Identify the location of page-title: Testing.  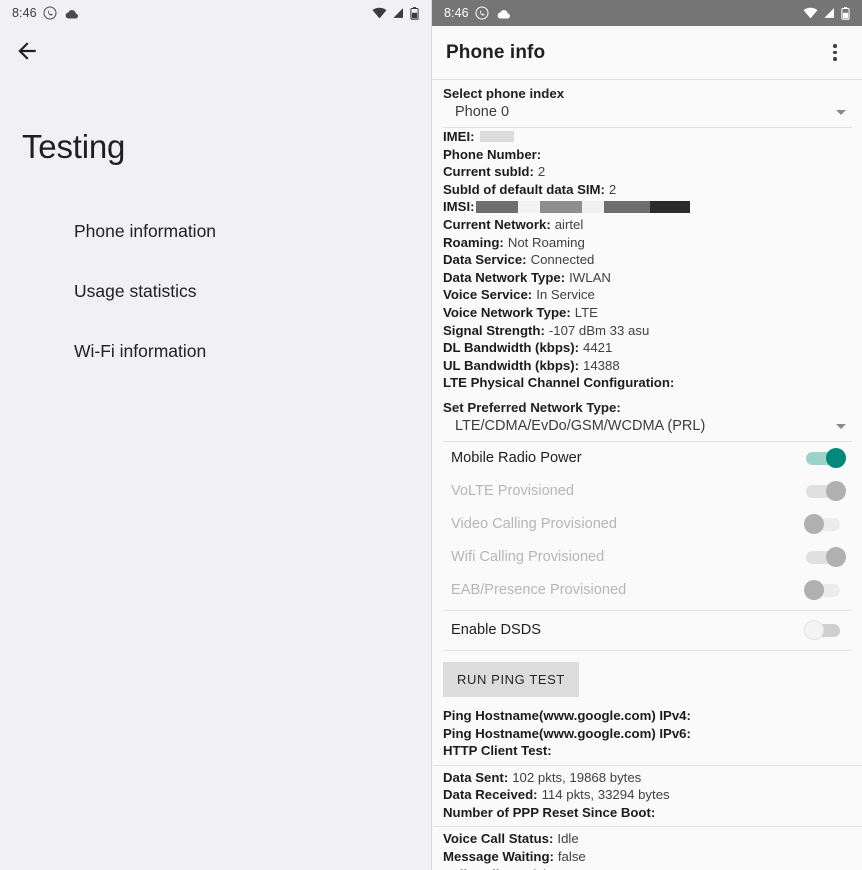
(74, 146).